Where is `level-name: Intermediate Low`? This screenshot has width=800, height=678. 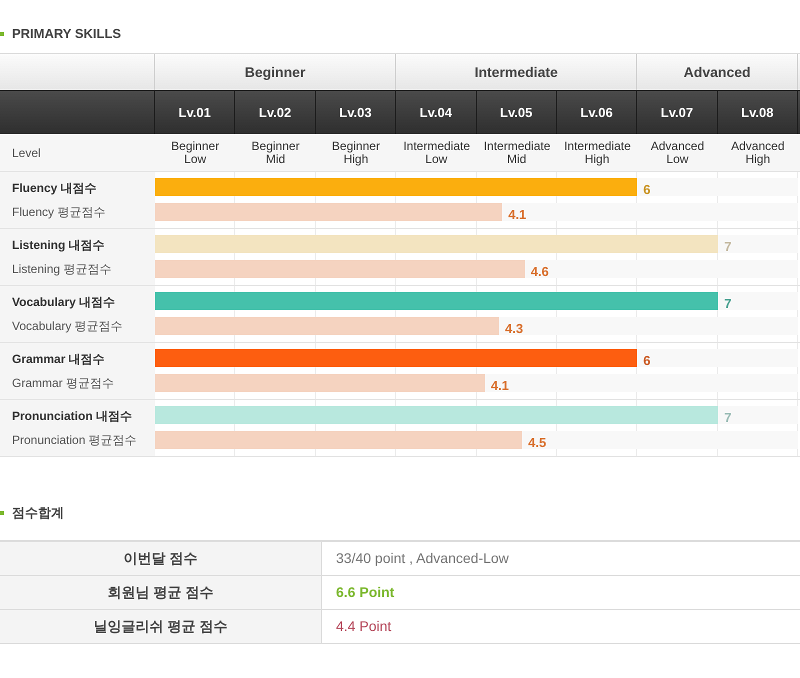 level-name: Intermediate Low is located at coordinates (436, 153).